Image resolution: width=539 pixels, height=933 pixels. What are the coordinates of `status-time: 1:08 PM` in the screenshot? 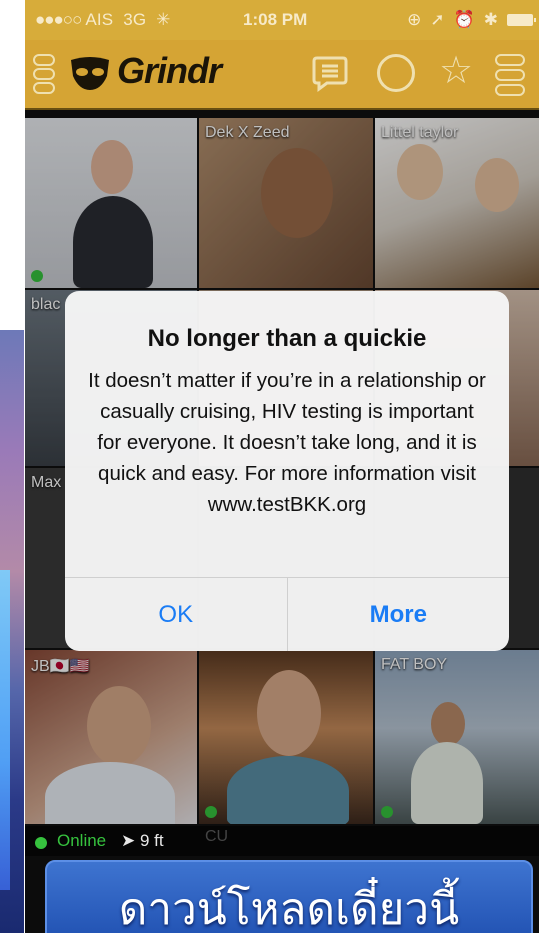 It's located at (275, 19).